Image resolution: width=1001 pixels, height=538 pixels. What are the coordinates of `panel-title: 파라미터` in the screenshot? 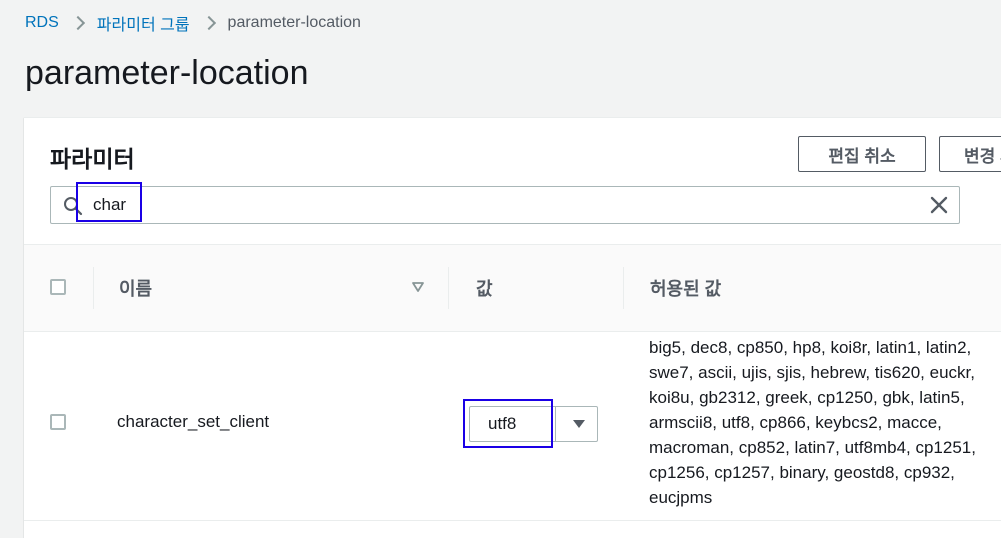 It's located at (92, 159).